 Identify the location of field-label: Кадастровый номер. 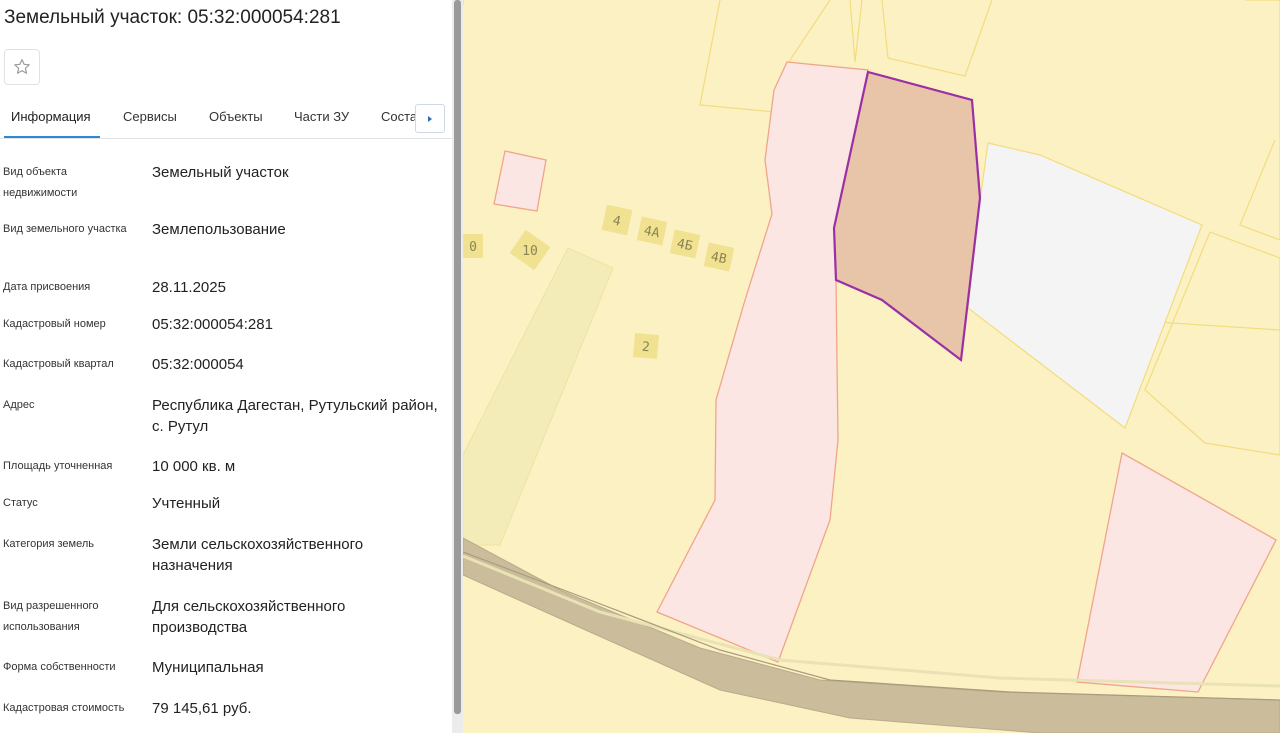
(54, 324).